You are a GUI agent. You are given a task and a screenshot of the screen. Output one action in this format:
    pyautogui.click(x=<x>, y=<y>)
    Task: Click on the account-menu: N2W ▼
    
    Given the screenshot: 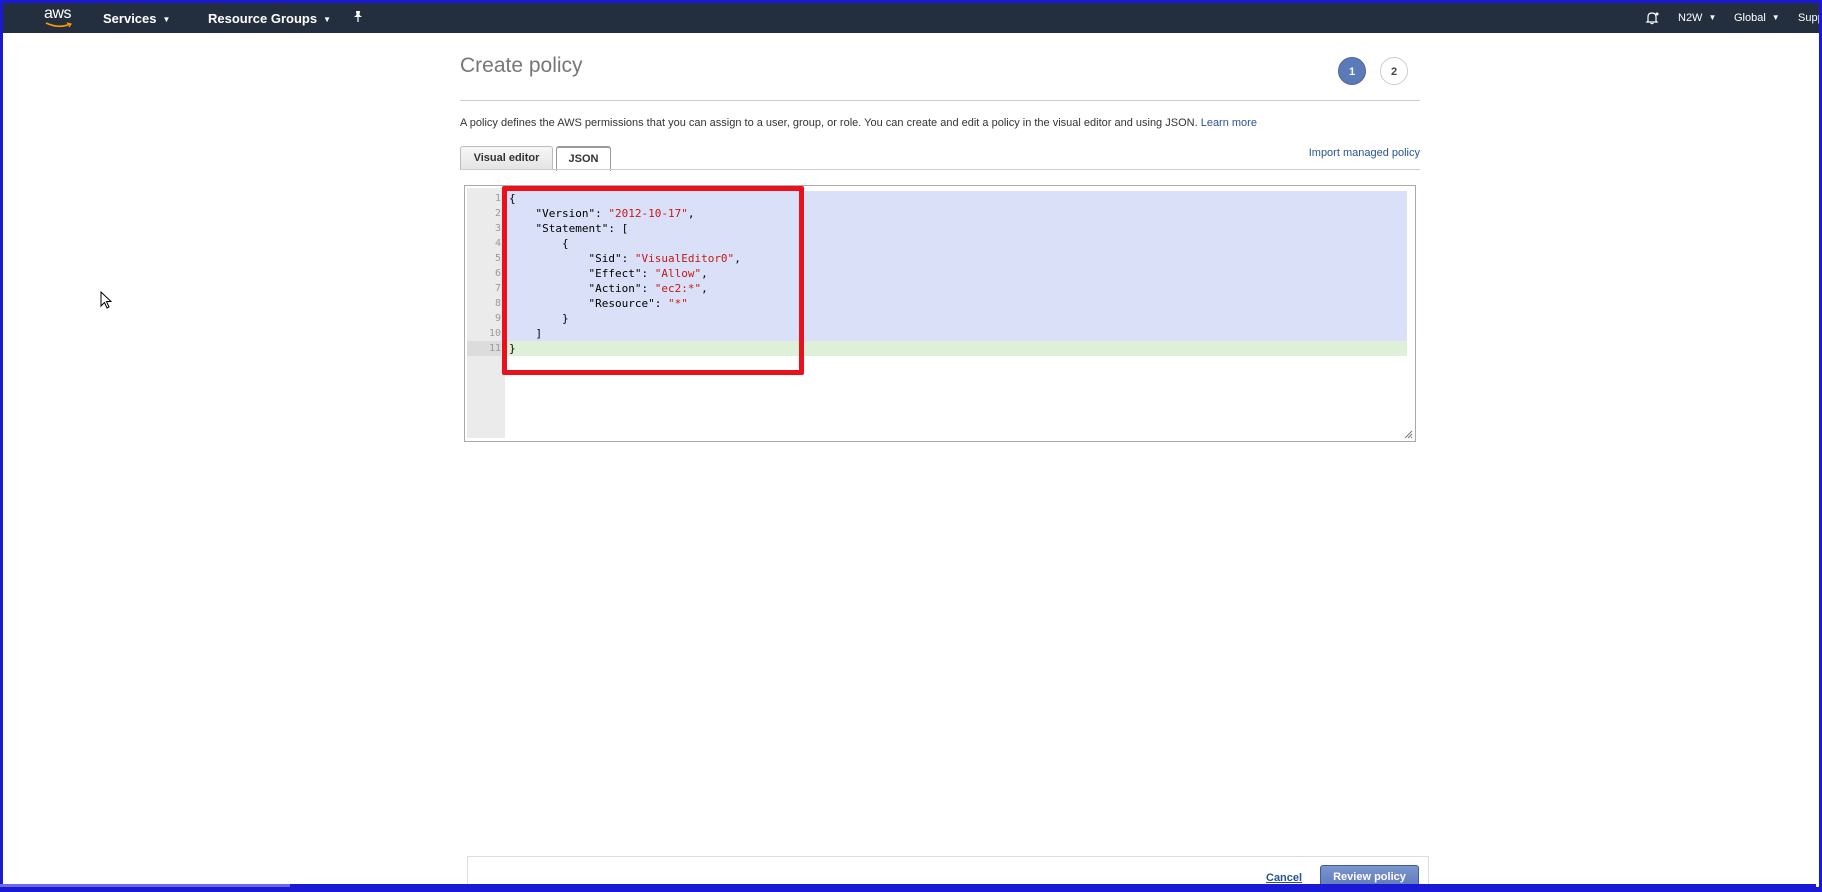 What is the action you would take?
    pyautogui.click(x=1697, y=18)
    